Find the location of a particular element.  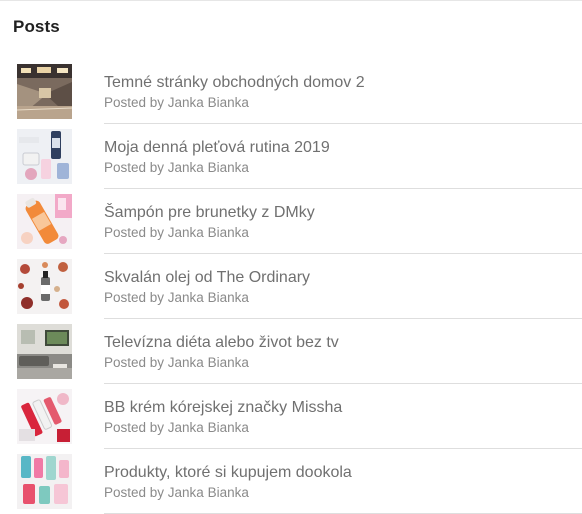

shampoo-bottle-image is located at coordinates (44, 221).